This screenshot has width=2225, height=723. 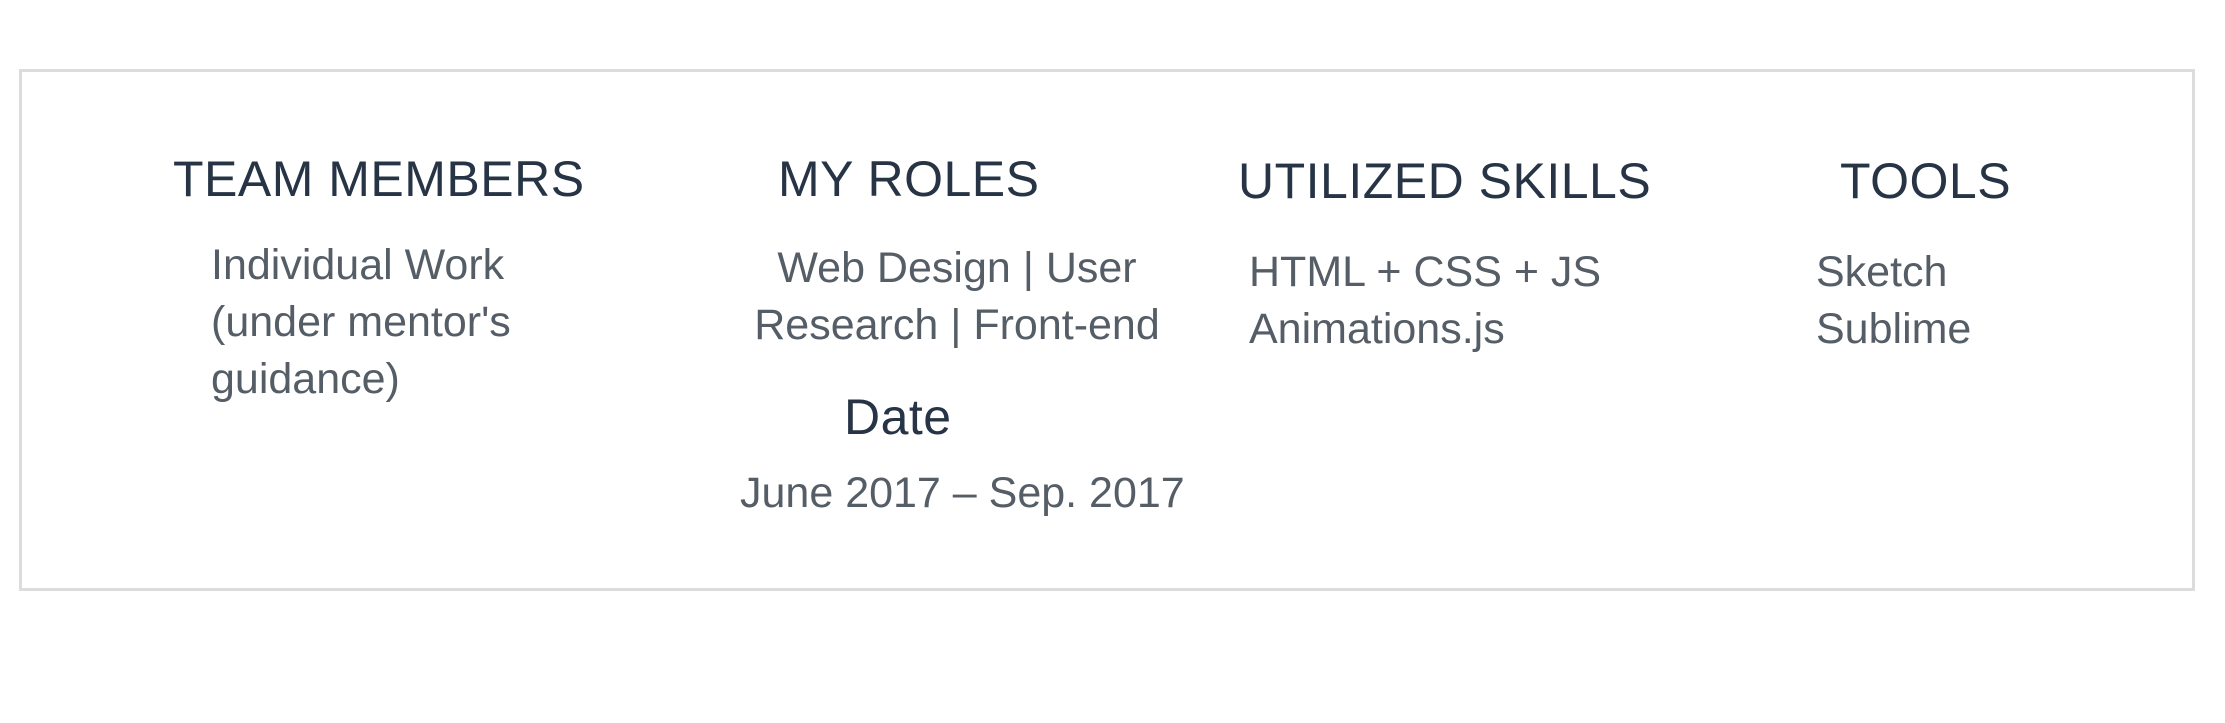 I want to click on utilized-skills-heading: UTILIZED SKILLS, so click(x=1445, y=181).